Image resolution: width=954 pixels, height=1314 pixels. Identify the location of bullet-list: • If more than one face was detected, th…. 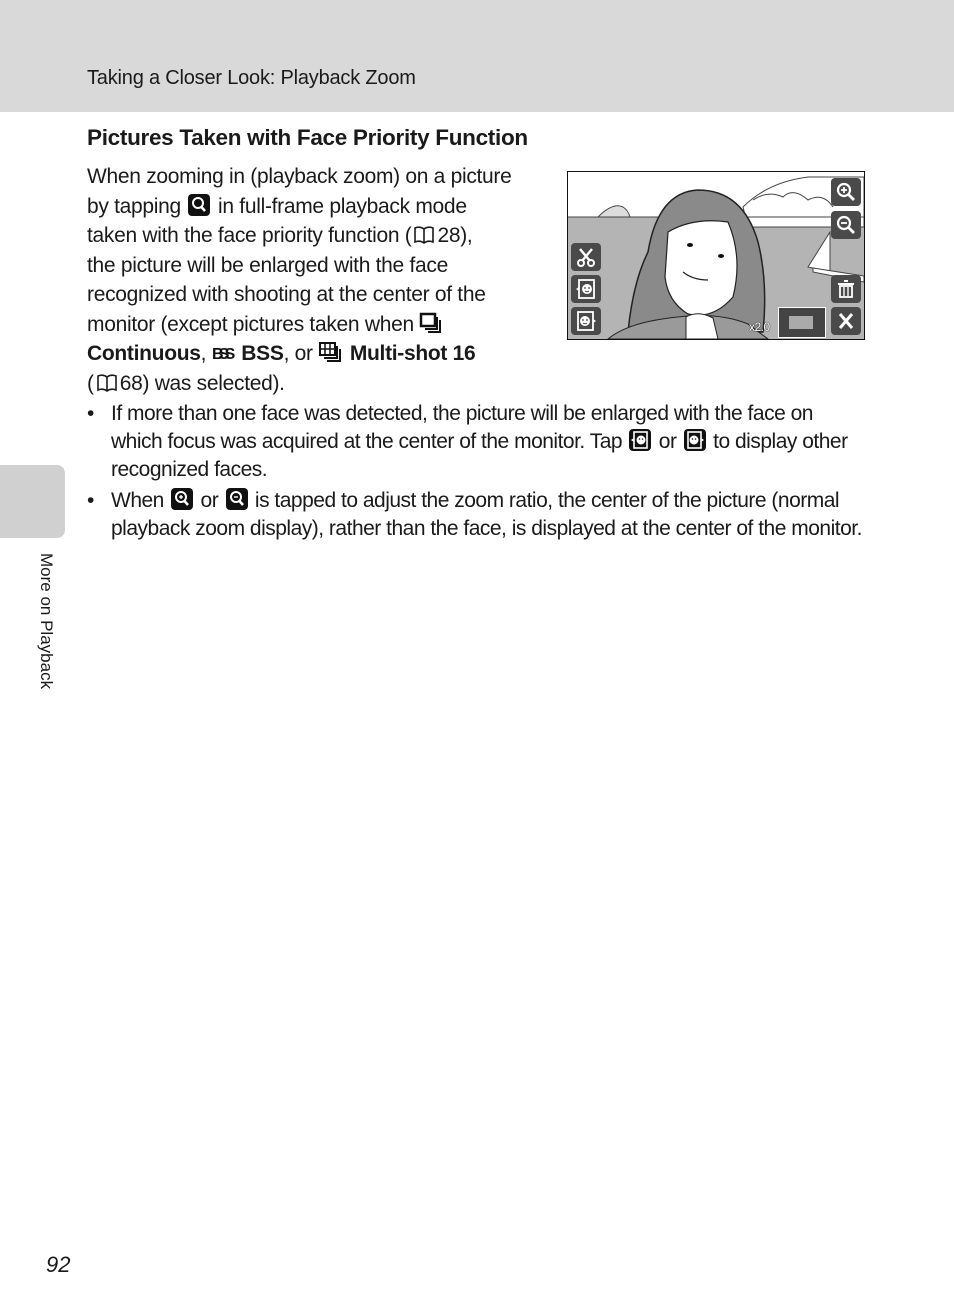
(477, 473).